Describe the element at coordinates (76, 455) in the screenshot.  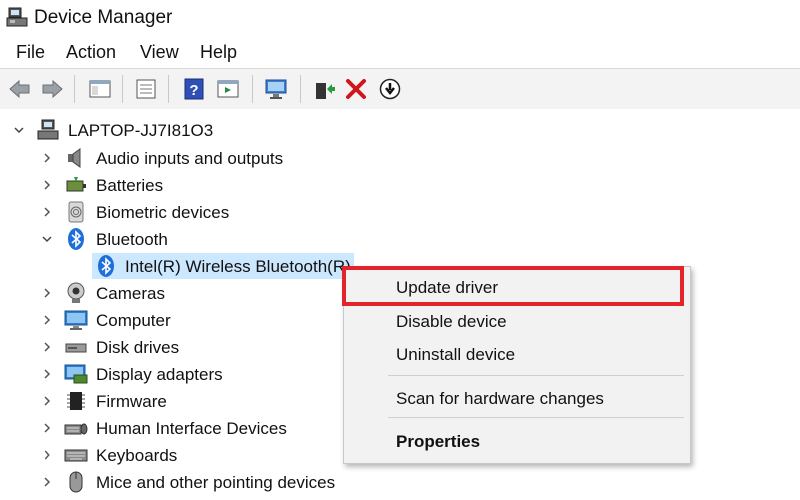
I see `keyboard-icon` at that location.